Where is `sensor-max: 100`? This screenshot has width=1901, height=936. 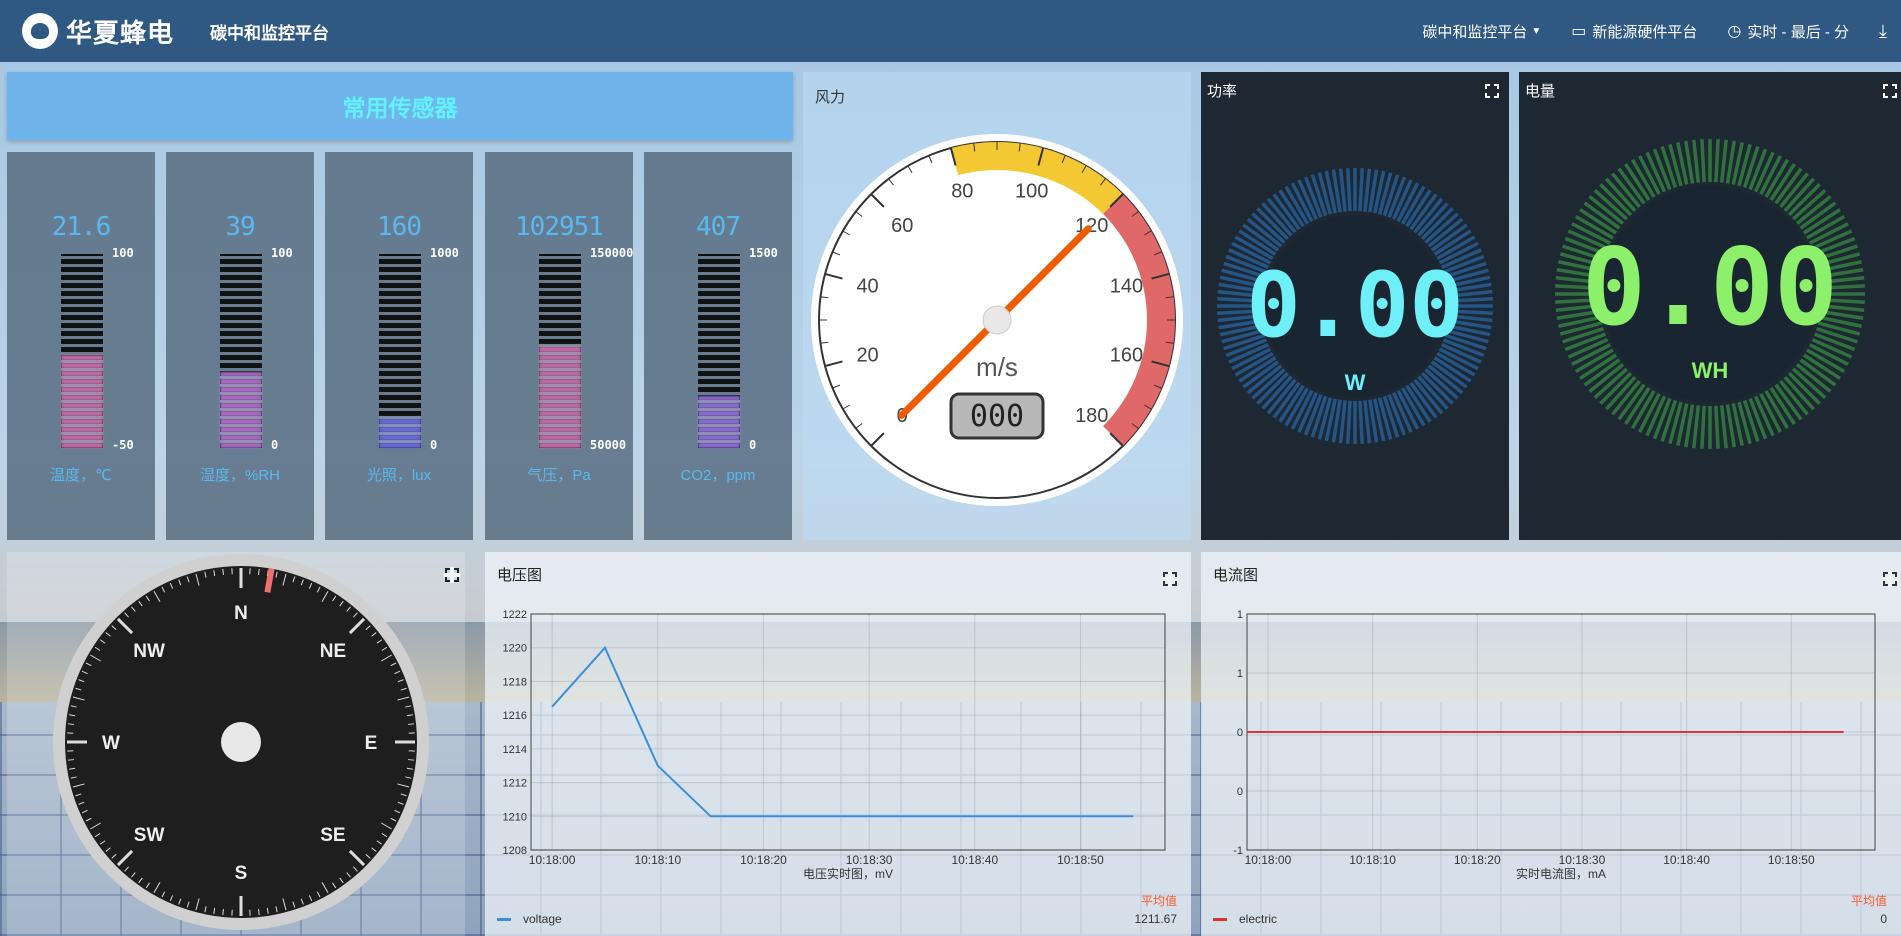
sensor-max: 100 is located at coordinates (282, 253).